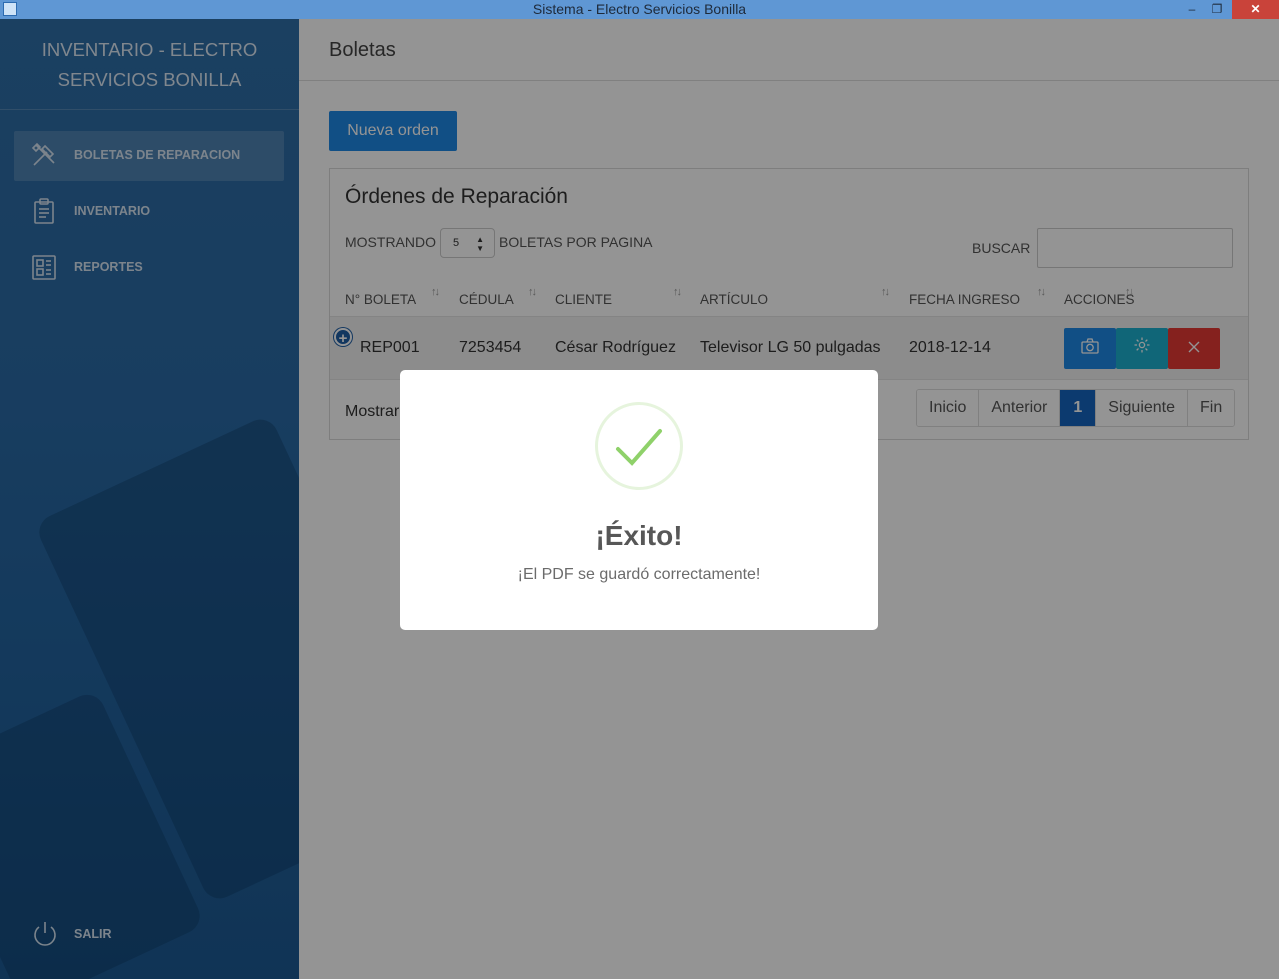  What do you see at coordinates (639, 535) in the screenshot?
I see `modal-title: ¡Éxito!` at bounding box center [639, 535].